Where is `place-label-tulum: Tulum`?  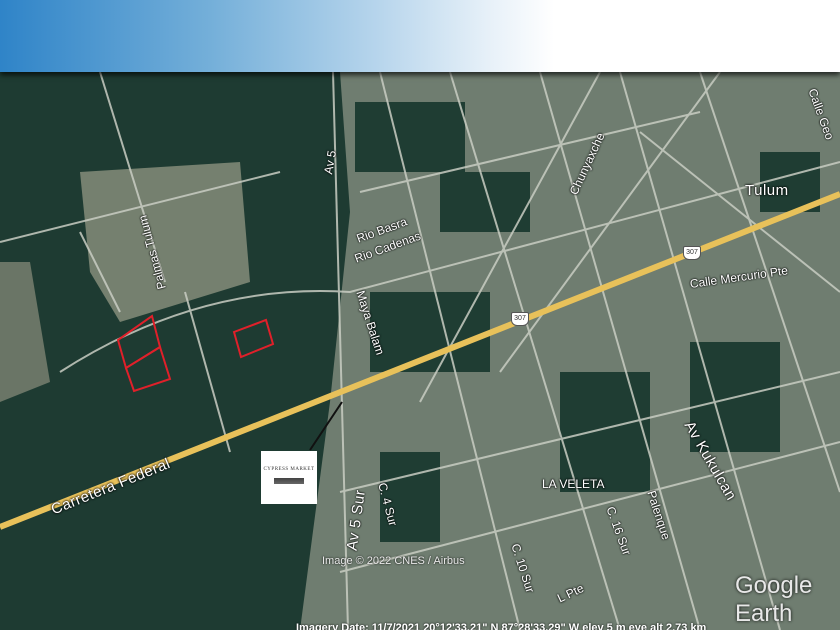
place-label-tulum: Tulum is located at coordinates (767, 190).